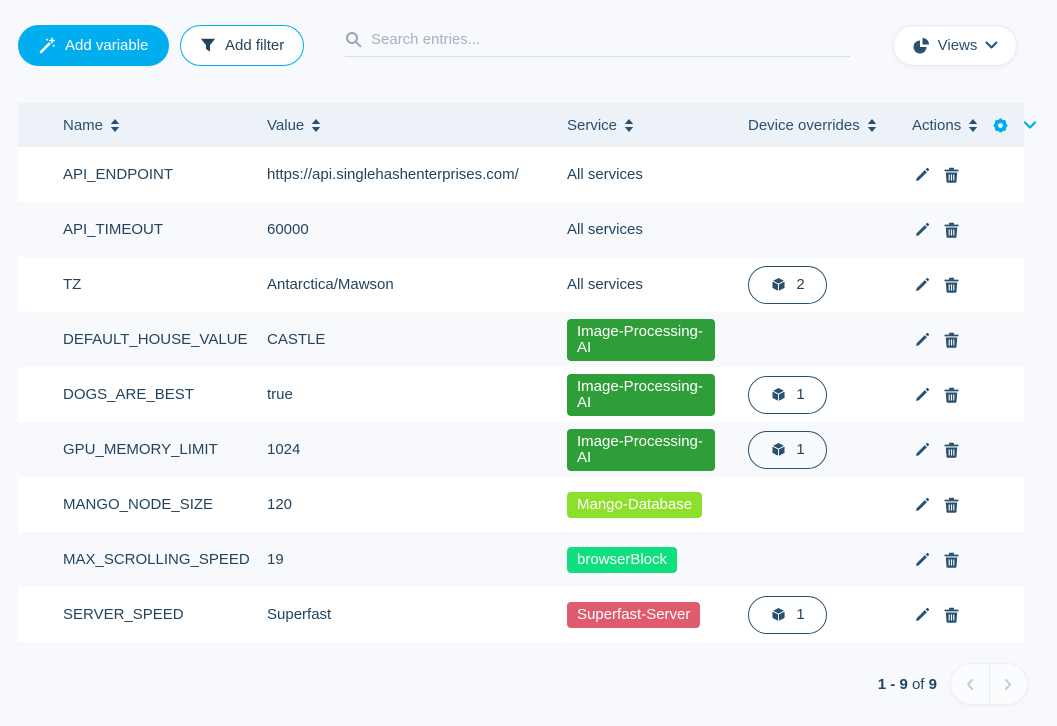 Image resolution: width=1057 pixels, height=726 pixels. I want to click on chevron-right-icon, so click(1008, 684).